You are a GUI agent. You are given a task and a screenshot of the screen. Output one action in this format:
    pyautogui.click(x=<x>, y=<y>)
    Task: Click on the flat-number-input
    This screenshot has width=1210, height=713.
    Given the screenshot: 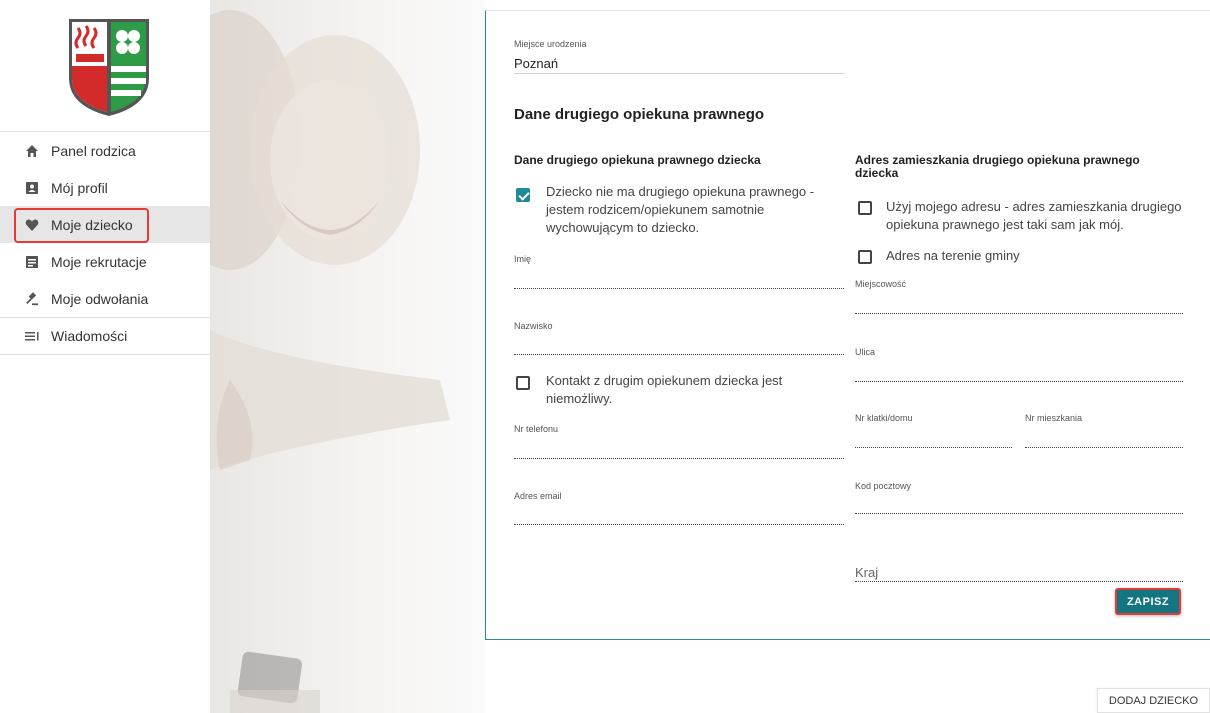 What is the action you would take?
    pyautogui.click(x=1104, y=447)
    